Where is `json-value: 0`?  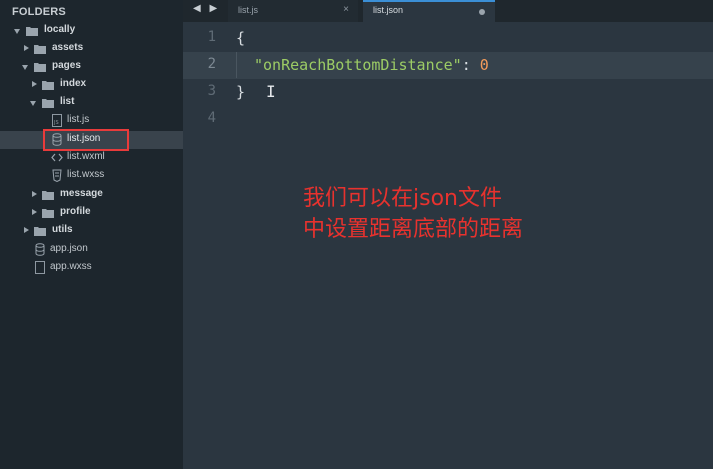 json-value: 0 is located at coordinates (484, 65).